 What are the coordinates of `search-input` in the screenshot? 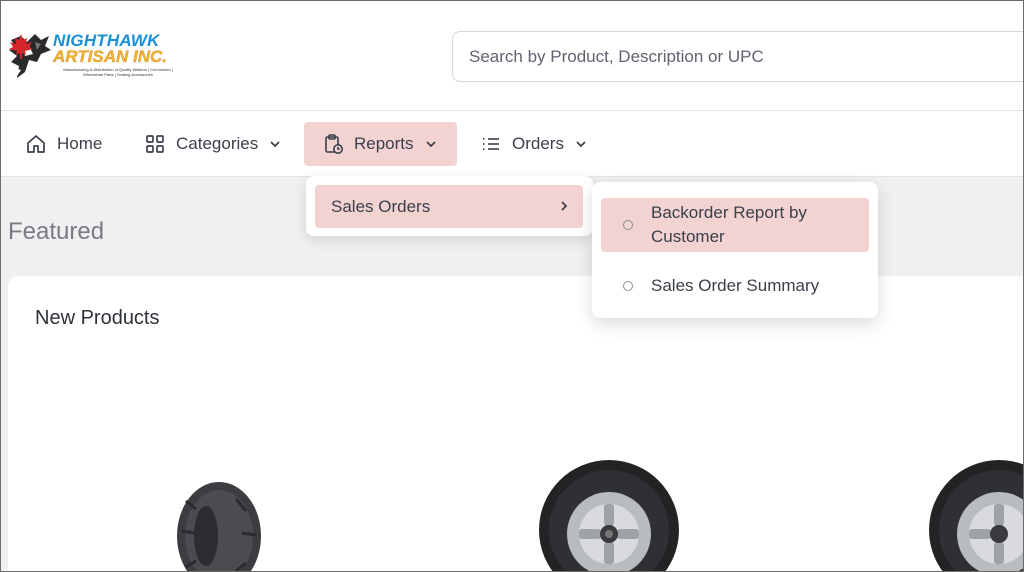 It's located at (739, 57).